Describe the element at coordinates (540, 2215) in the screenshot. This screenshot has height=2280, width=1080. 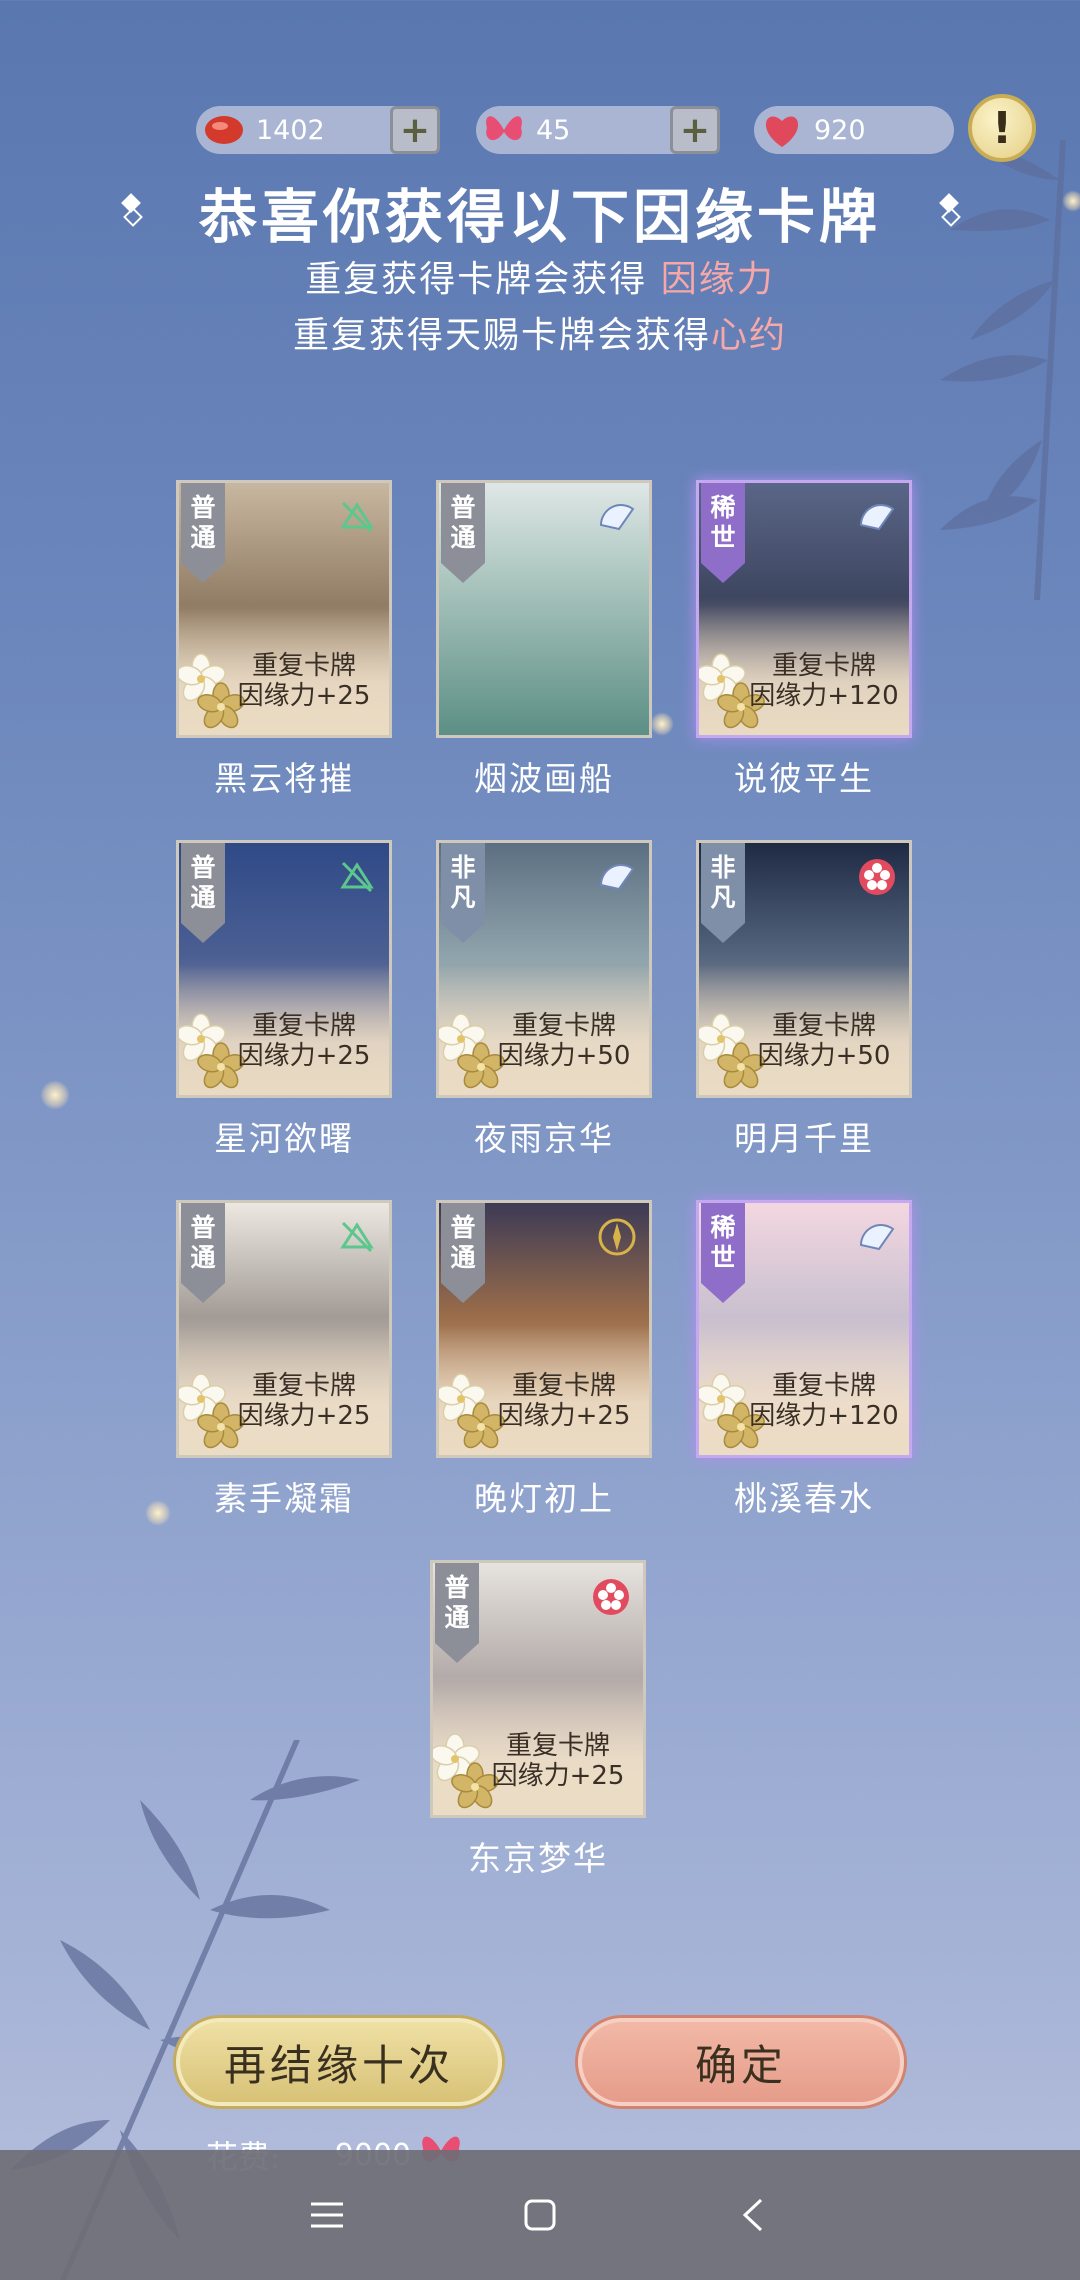
I see `home-icon` at that location.